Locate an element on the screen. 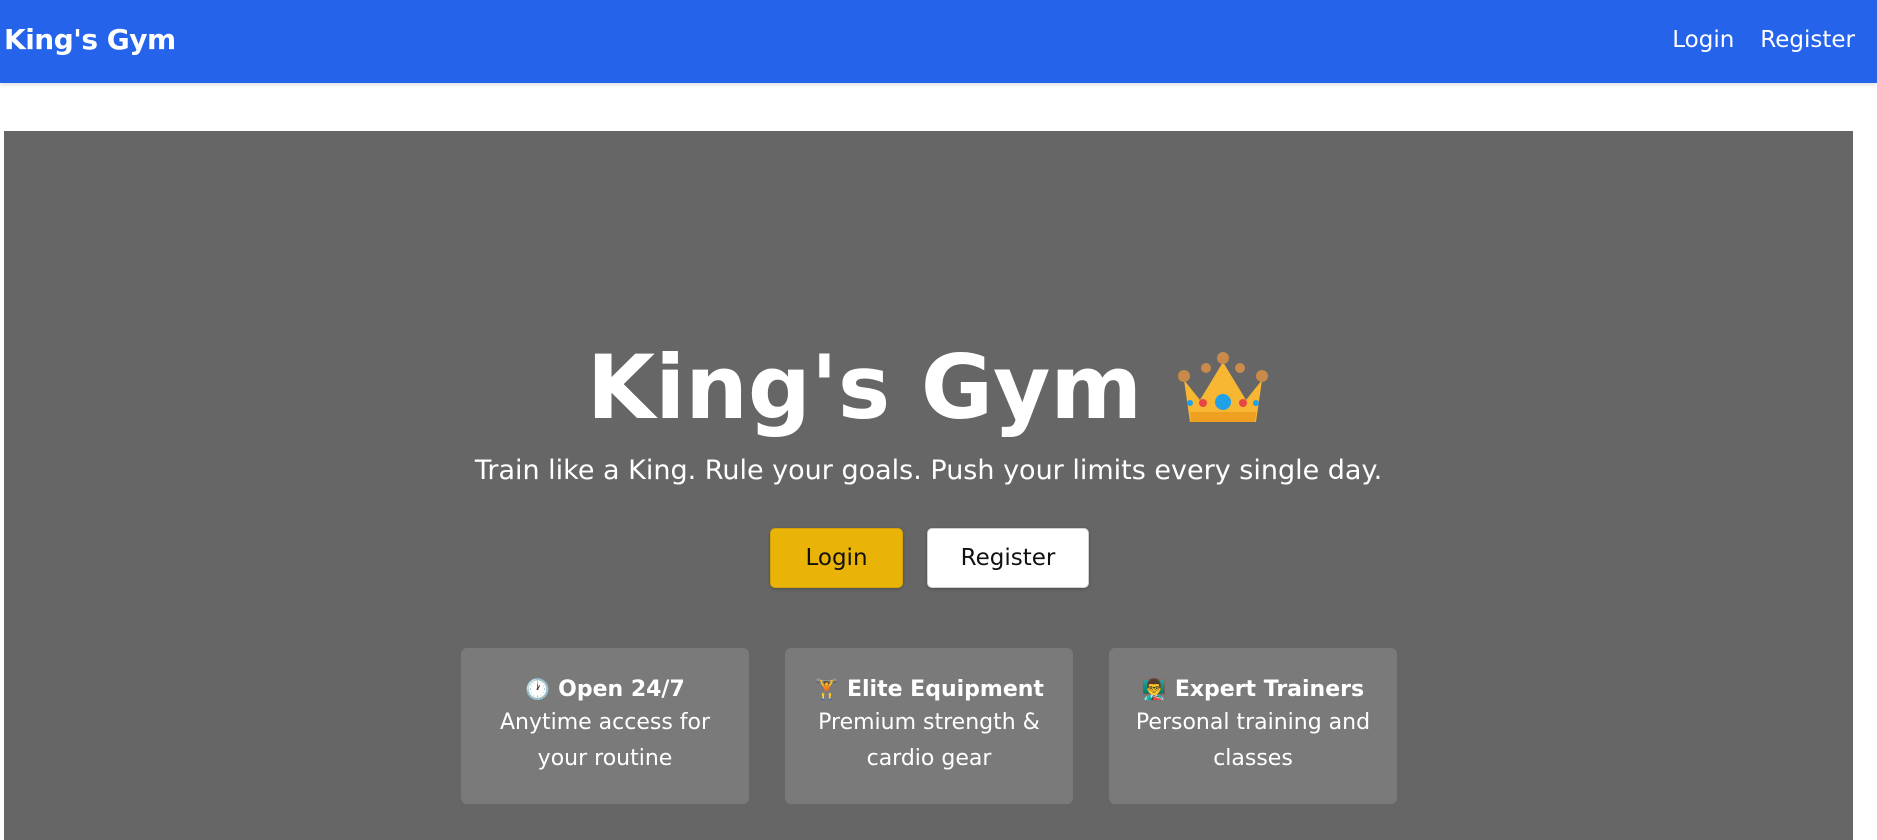  hero-register-button: Register is located at coordinates (1008, 558).